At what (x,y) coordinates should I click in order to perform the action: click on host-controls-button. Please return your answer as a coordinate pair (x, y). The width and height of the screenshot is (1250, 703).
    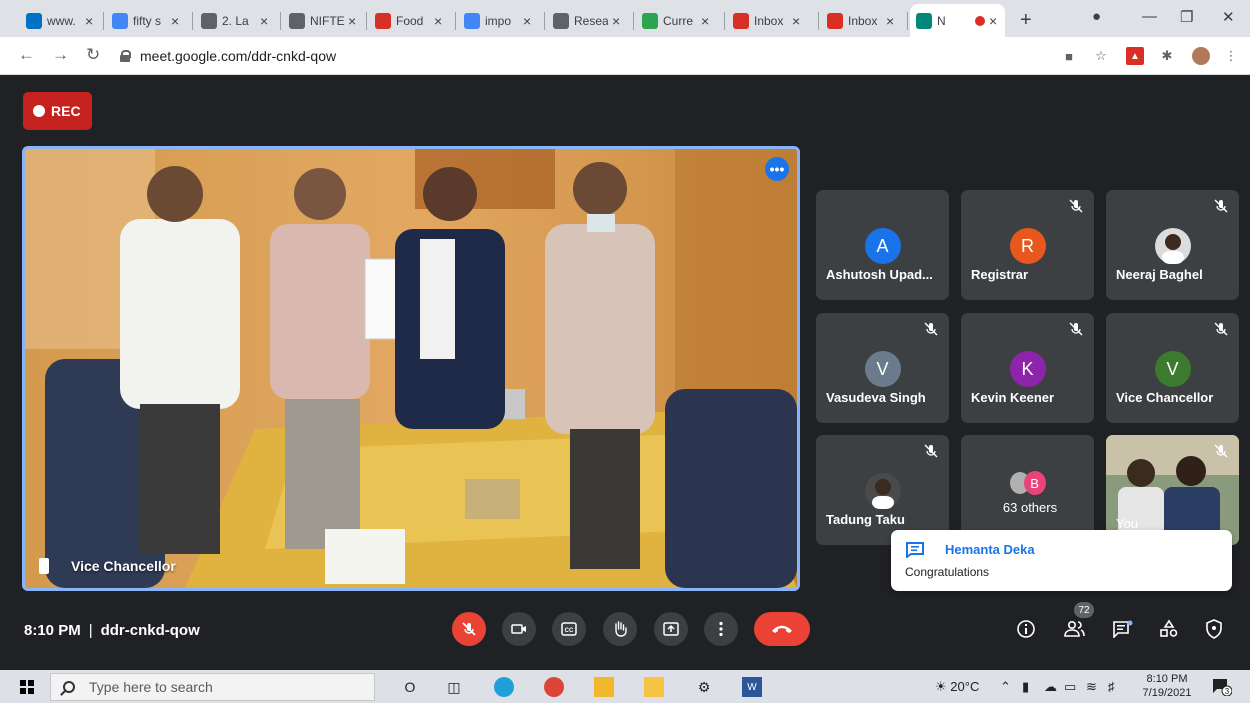
    Looking at the image, I should click on (1214, 629).